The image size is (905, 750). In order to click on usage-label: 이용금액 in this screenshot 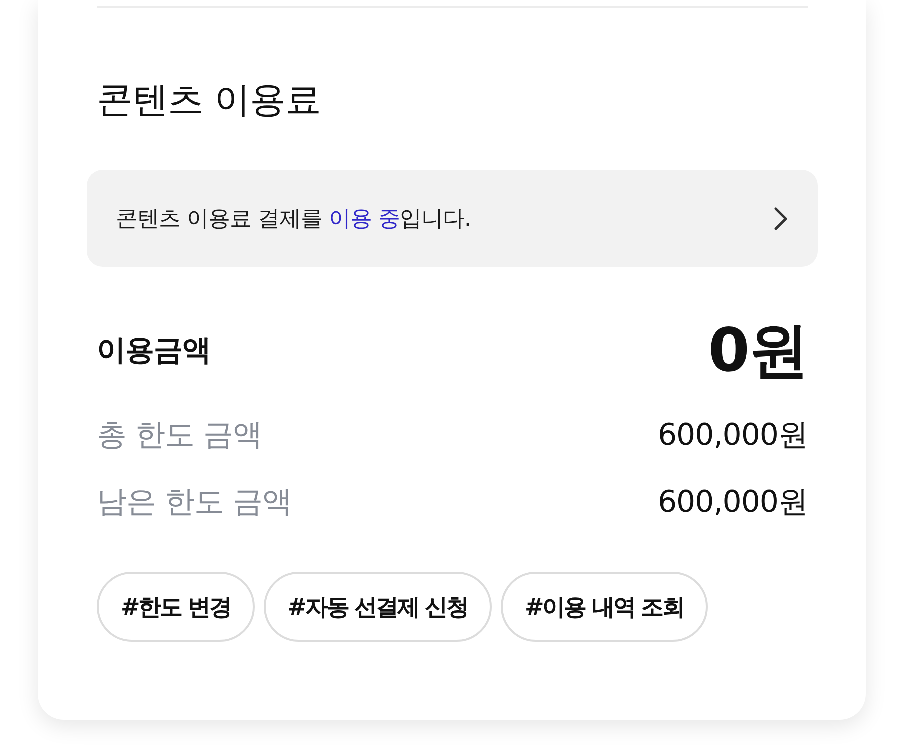, I will do `click(154, 350)`.